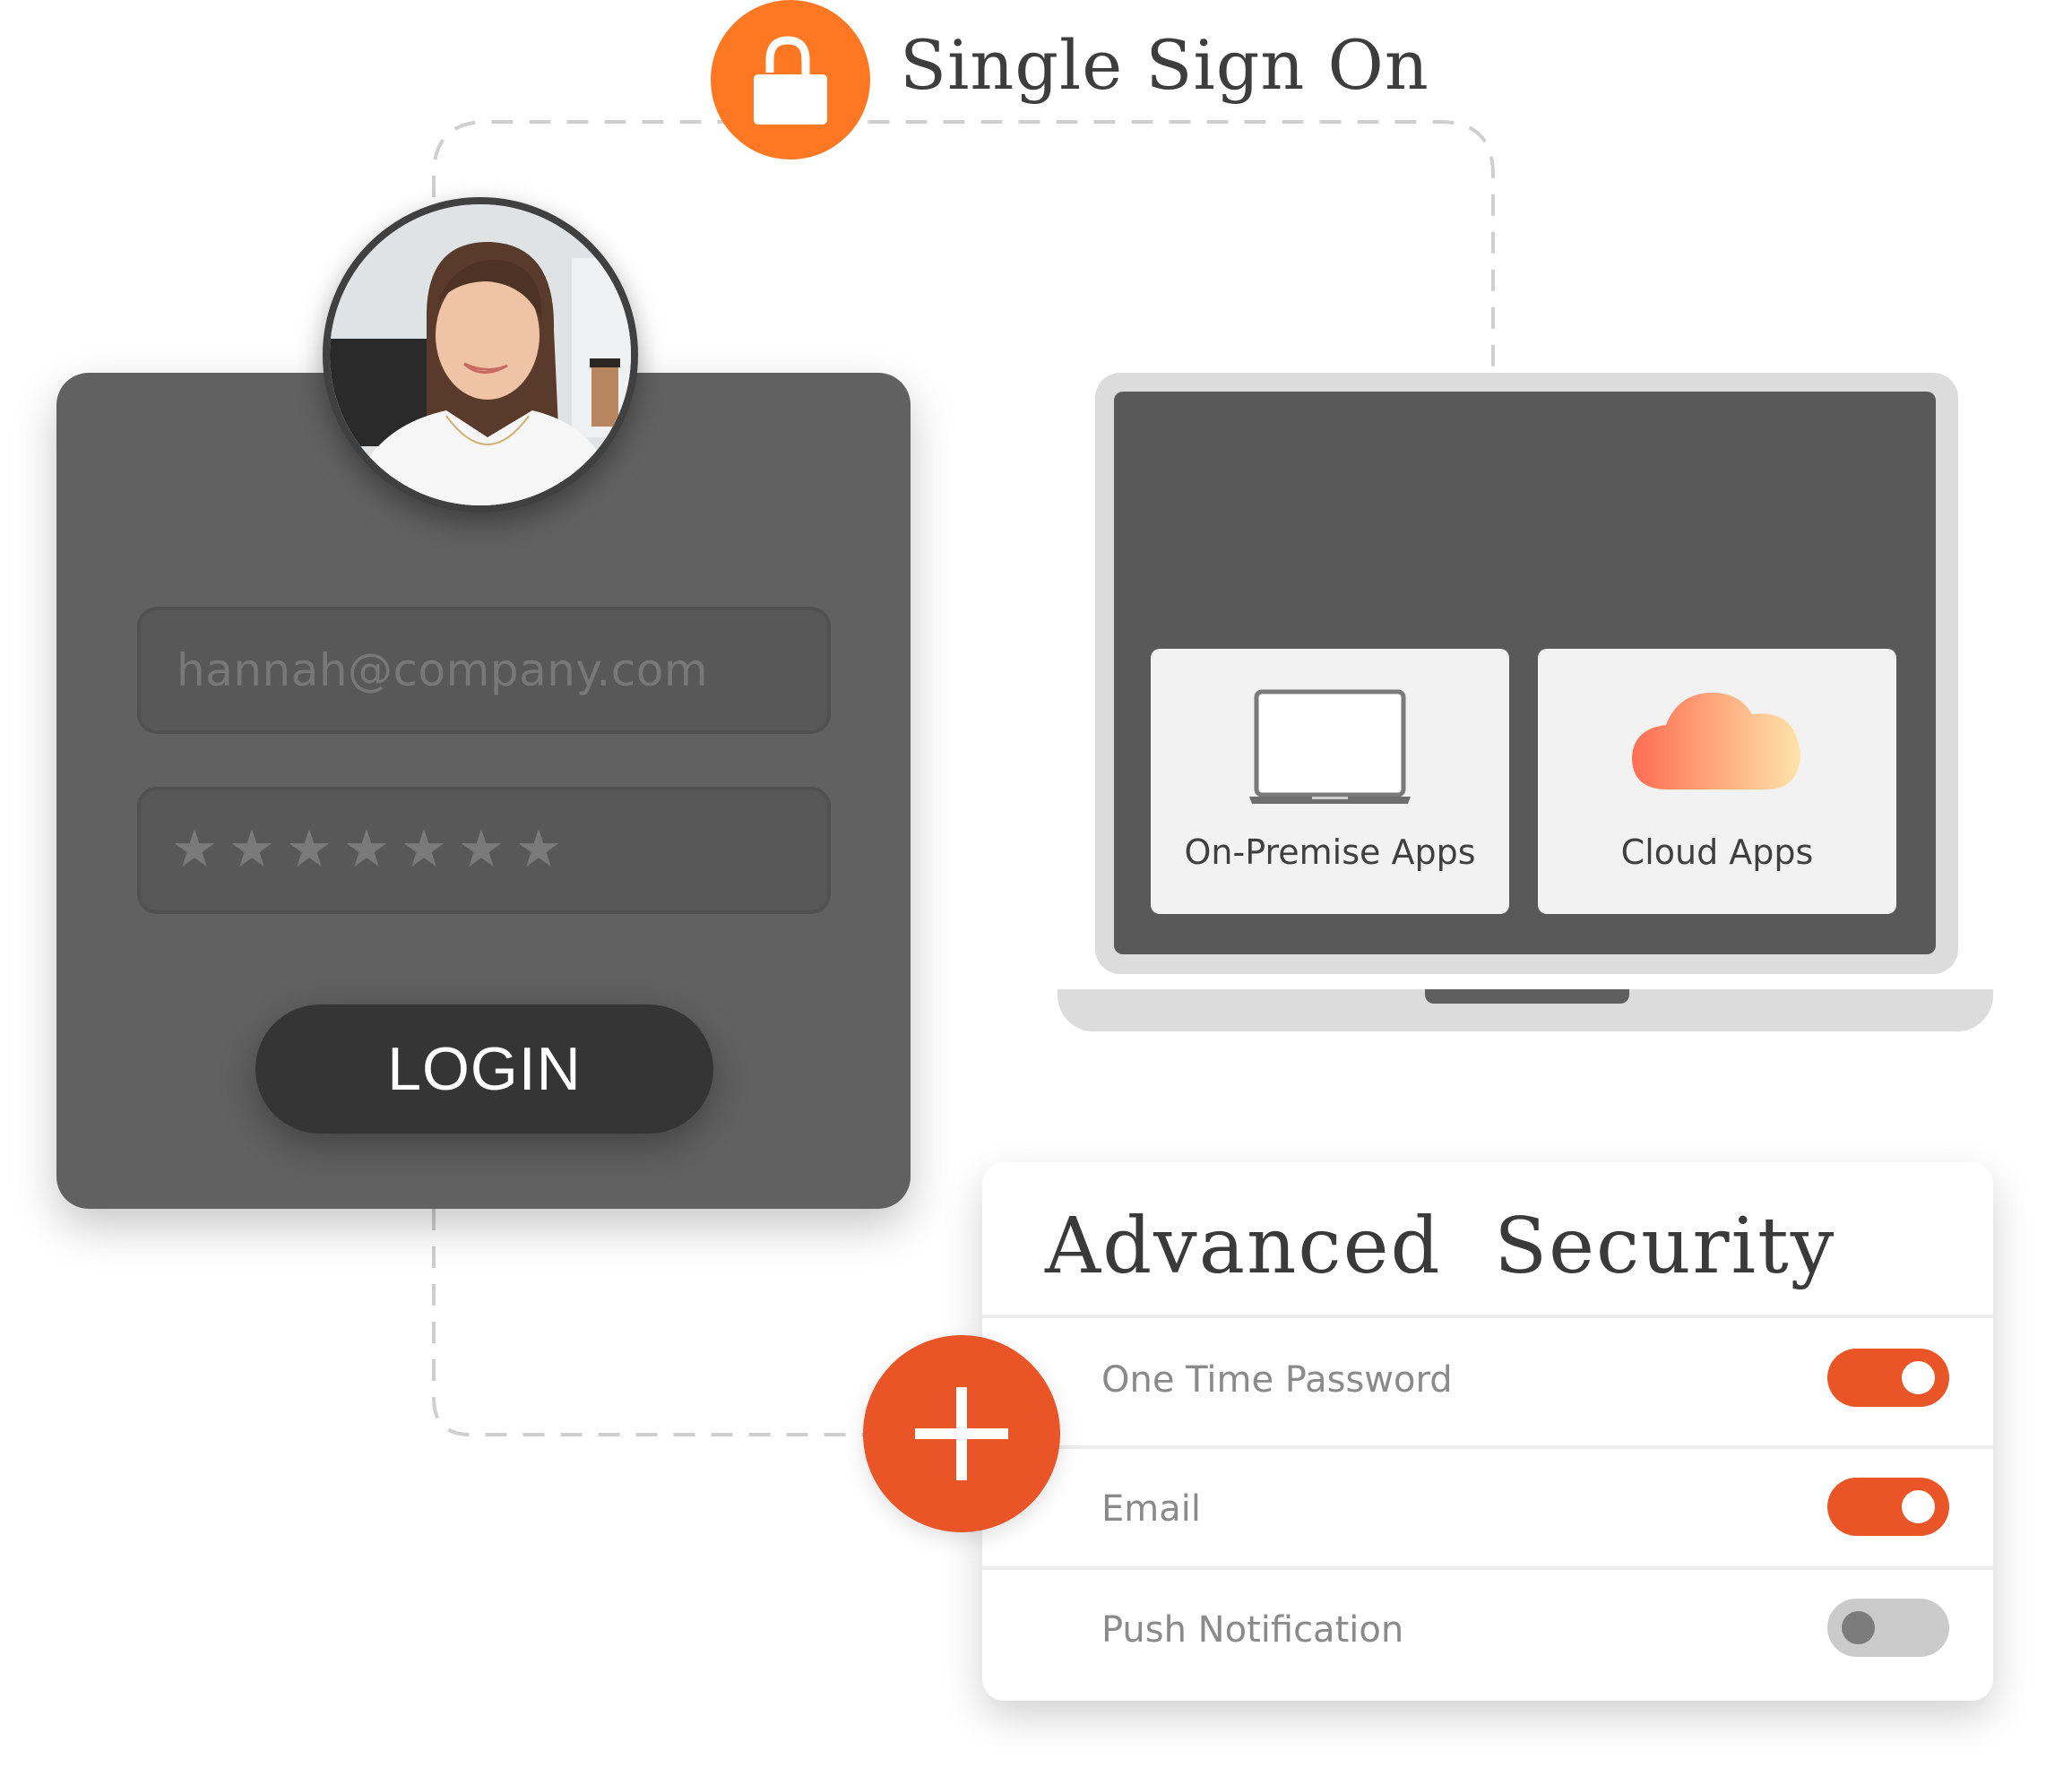  Describe the element at coordinates (1888, 1507) in the screenshot. I see `toggle-email` at that location.